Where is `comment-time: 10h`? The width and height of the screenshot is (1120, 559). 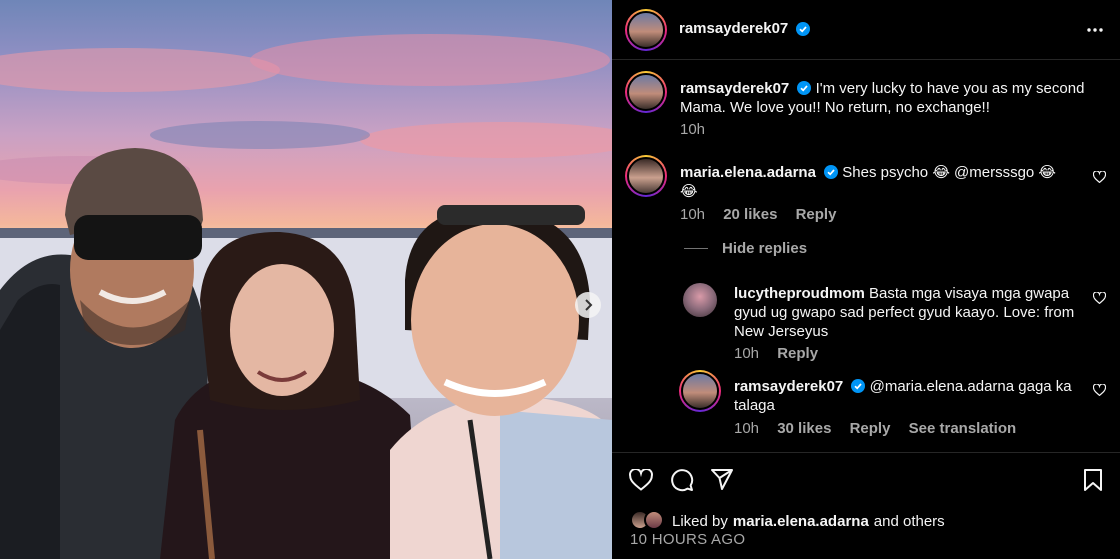
comment-time: 10h is located at coordinates (692, 214).